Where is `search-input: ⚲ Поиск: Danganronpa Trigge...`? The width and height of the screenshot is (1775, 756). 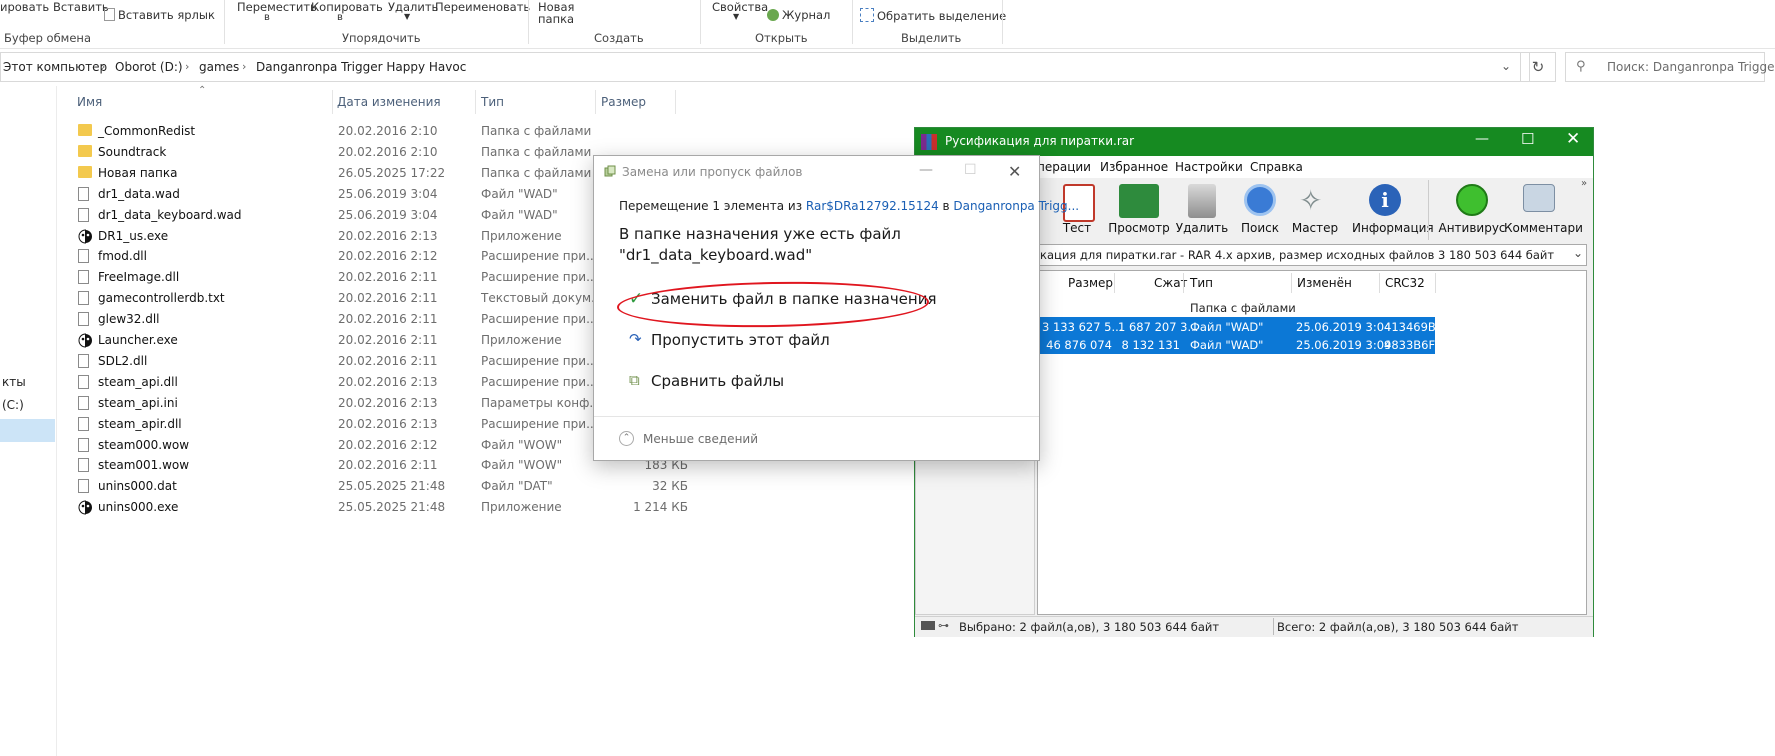 search-input: ⚲ Поиск: Danganronpa Trigge... is located at coordinates (1670, 67).